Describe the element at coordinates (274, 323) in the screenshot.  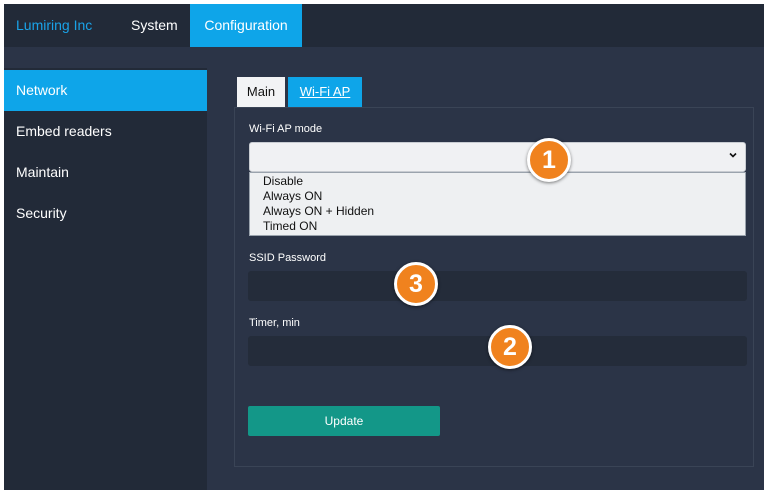
I see `timer-label: Timer, min` at that location.